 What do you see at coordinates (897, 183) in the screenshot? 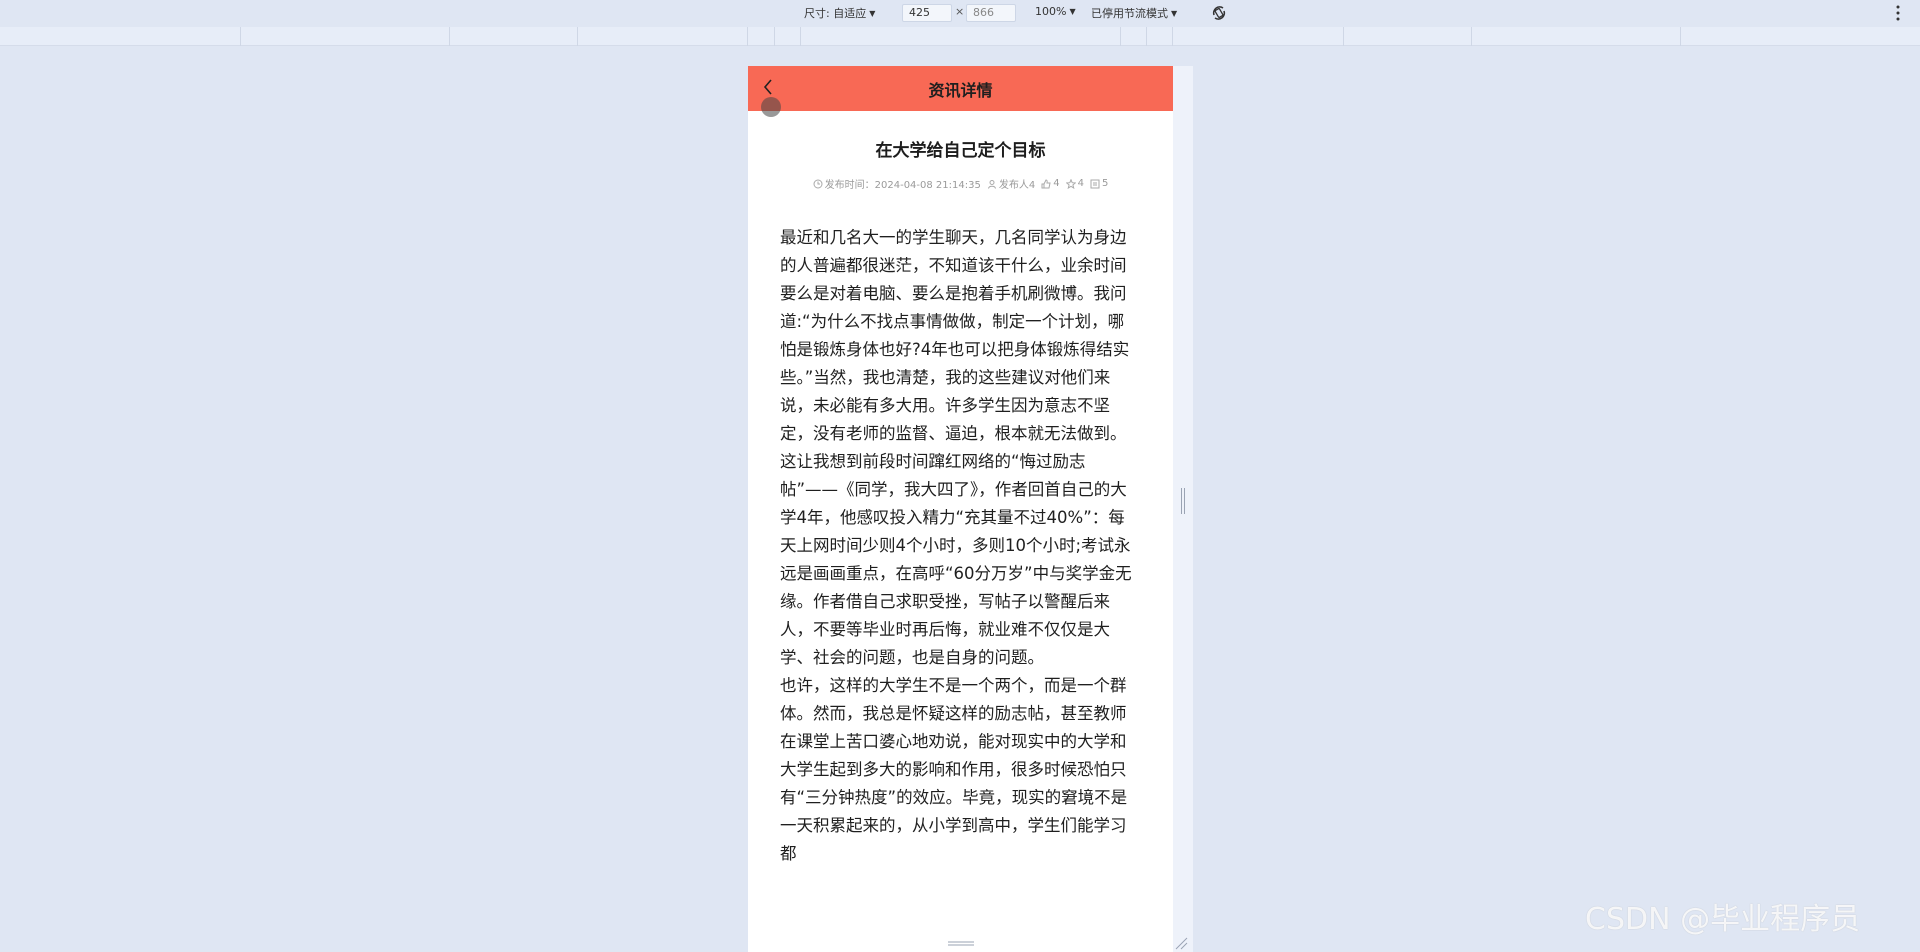
I see `publish-time: 发布时间：2024-04-08 21:14:35` at bounding box center [897, 183].